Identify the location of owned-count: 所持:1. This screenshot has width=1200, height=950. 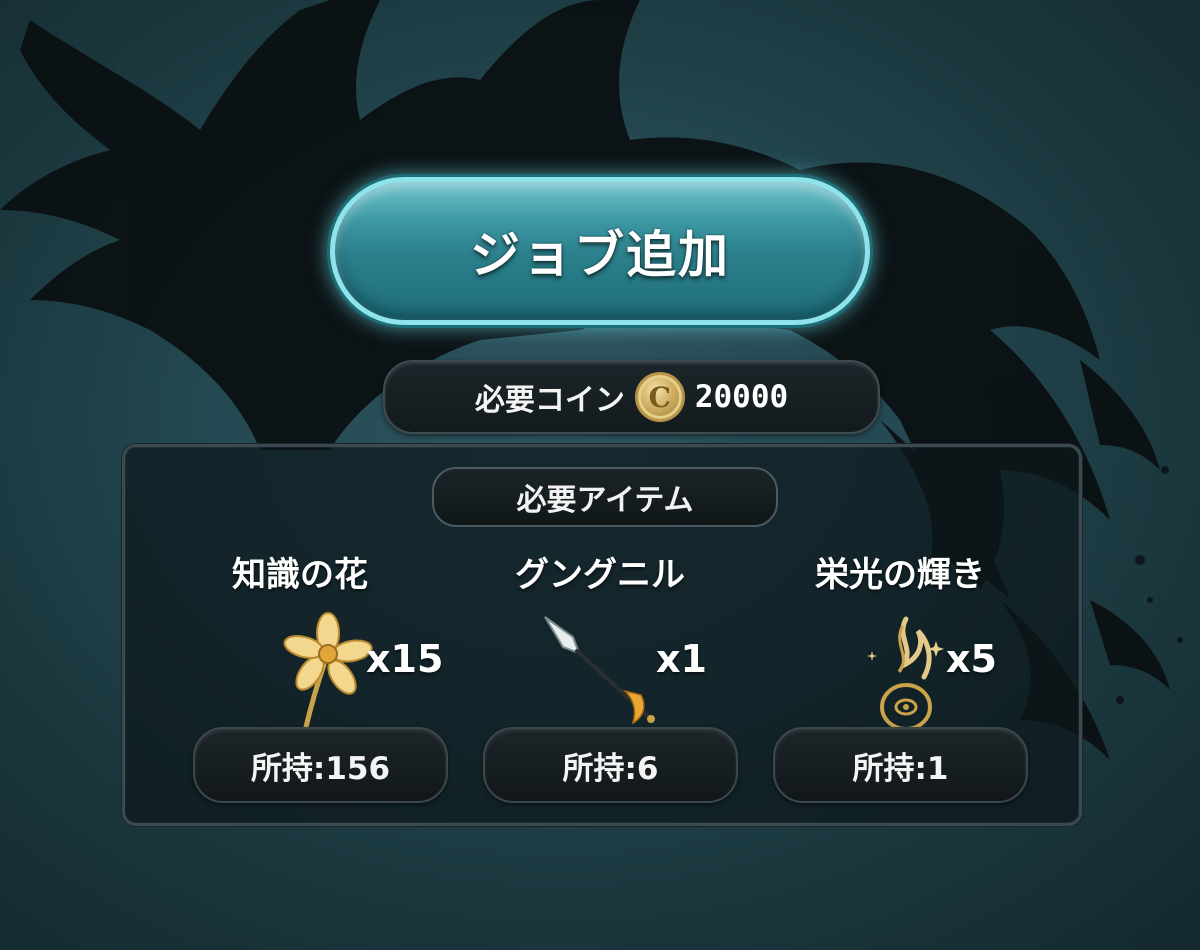
(900, 765).